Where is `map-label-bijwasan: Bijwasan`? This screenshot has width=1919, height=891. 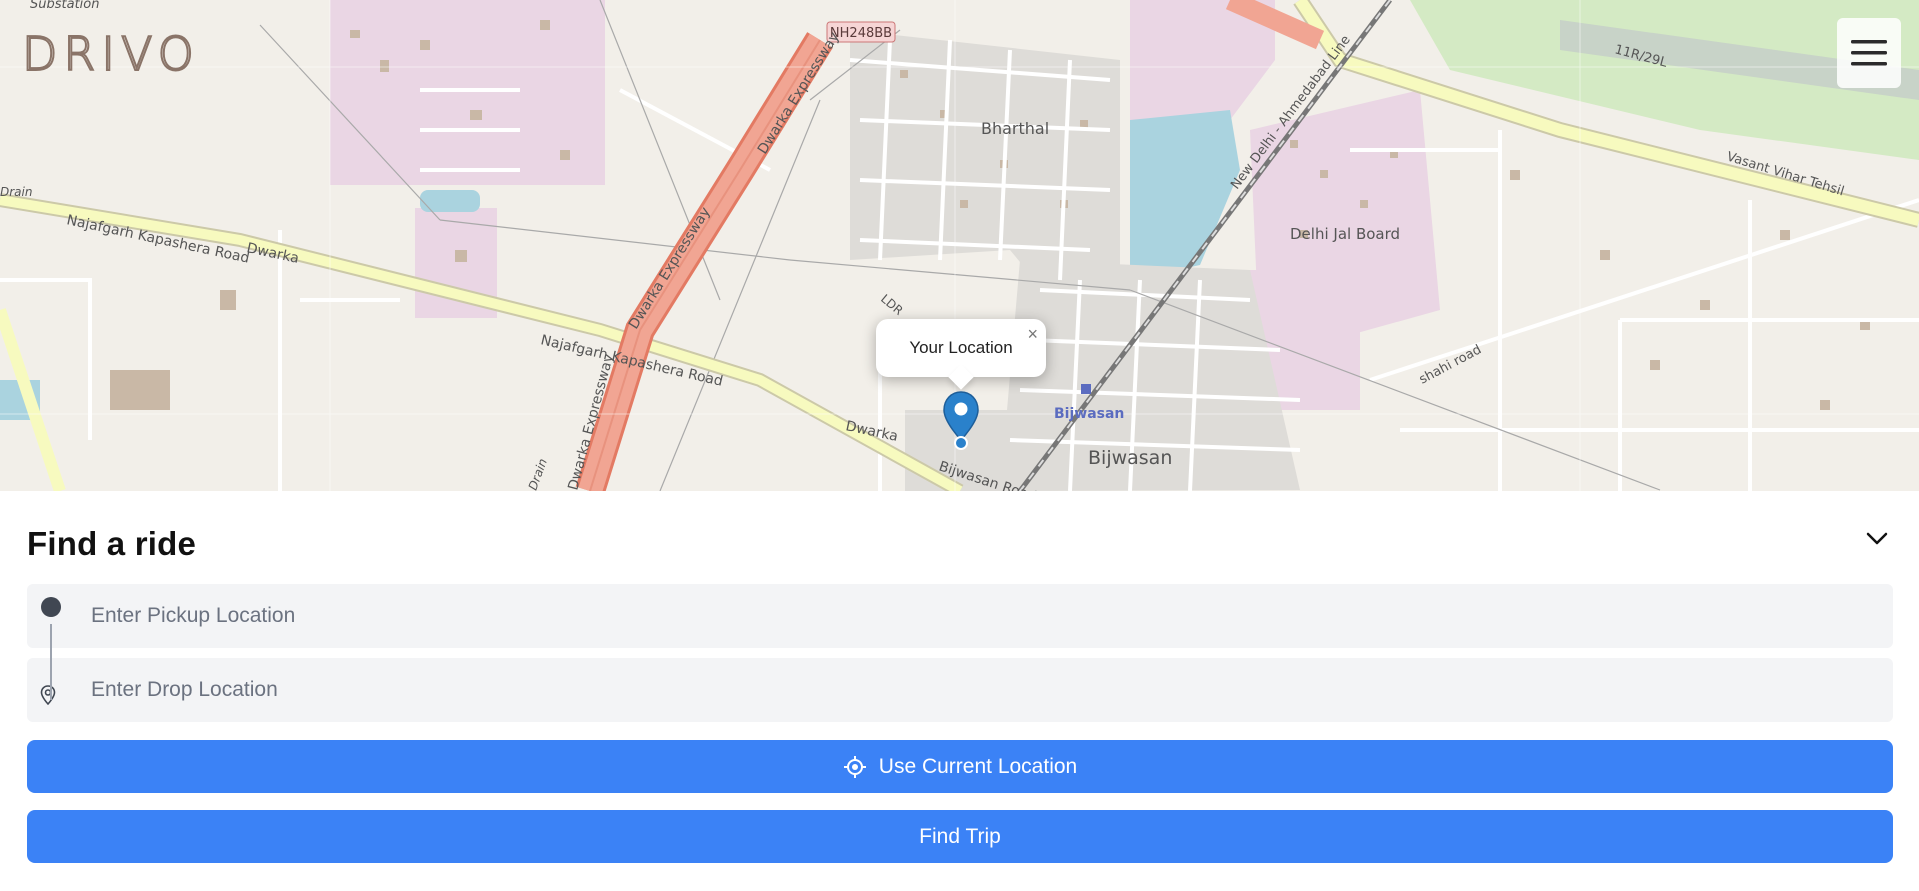 map-label-bijwasan: Bijwasan is located at coordinates (1130, 458).